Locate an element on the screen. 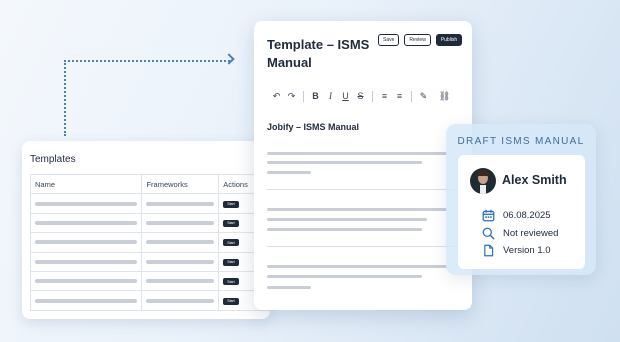 The image size is (620, 342). pen-icon: ✎ is located at coordinates (423, 96).